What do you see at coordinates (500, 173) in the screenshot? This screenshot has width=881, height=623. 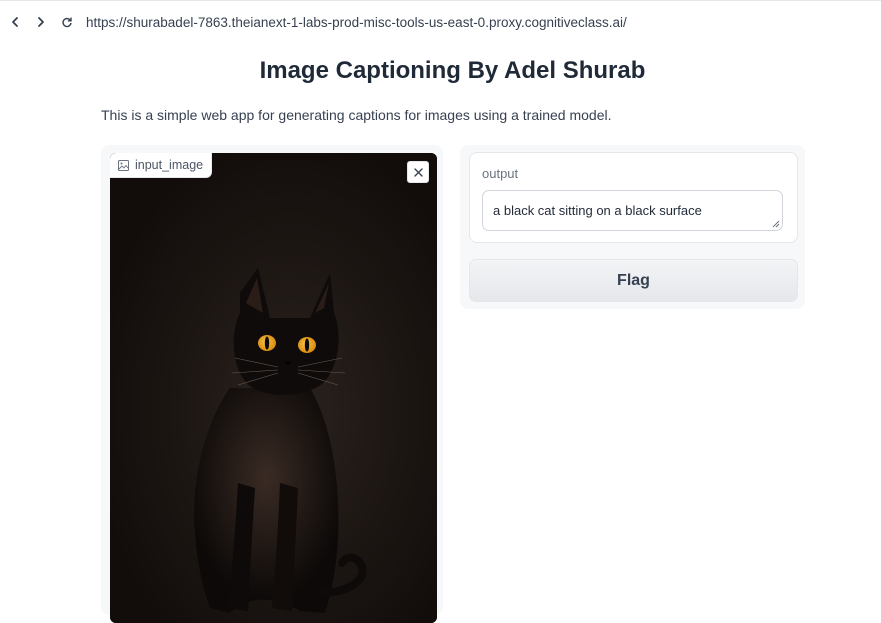 I see `output-label: output` at bounding box center [500, 173].